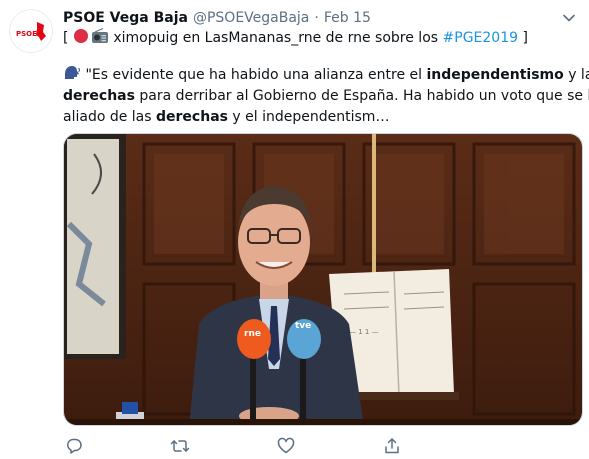  I want to click on tweet-text-bold: independentismo, so click(495, 75).